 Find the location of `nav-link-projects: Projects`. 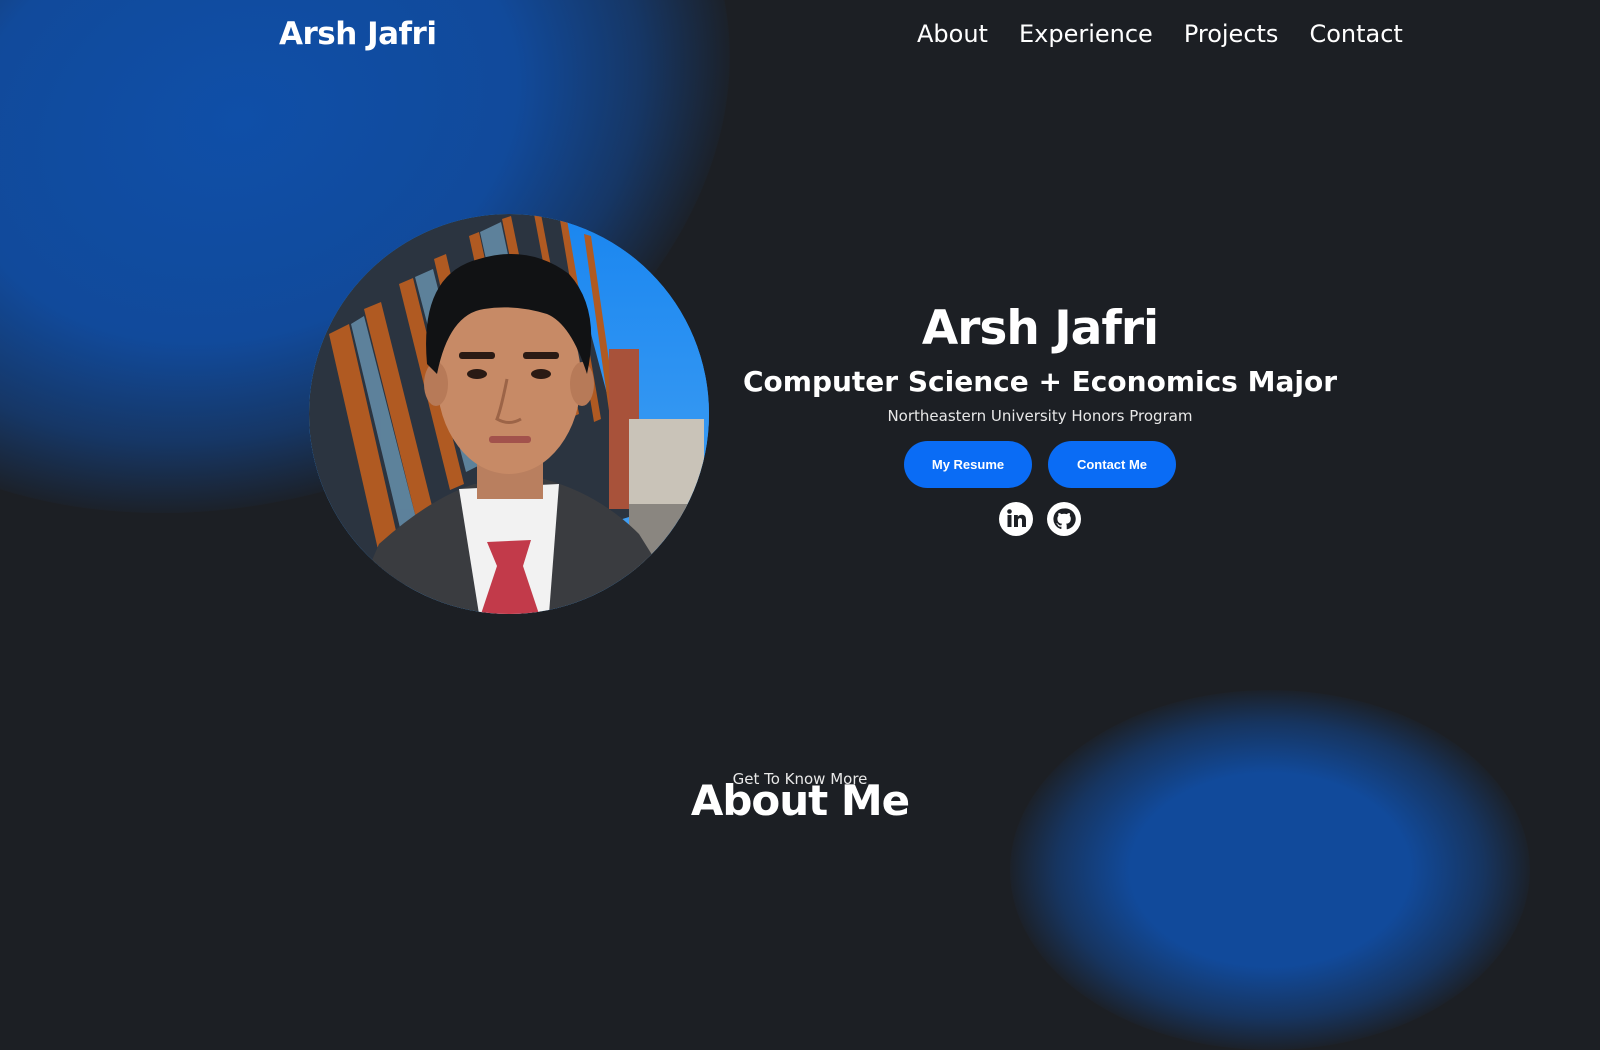

nav-link-projects: Projects is located at coordinates (1231, 34).